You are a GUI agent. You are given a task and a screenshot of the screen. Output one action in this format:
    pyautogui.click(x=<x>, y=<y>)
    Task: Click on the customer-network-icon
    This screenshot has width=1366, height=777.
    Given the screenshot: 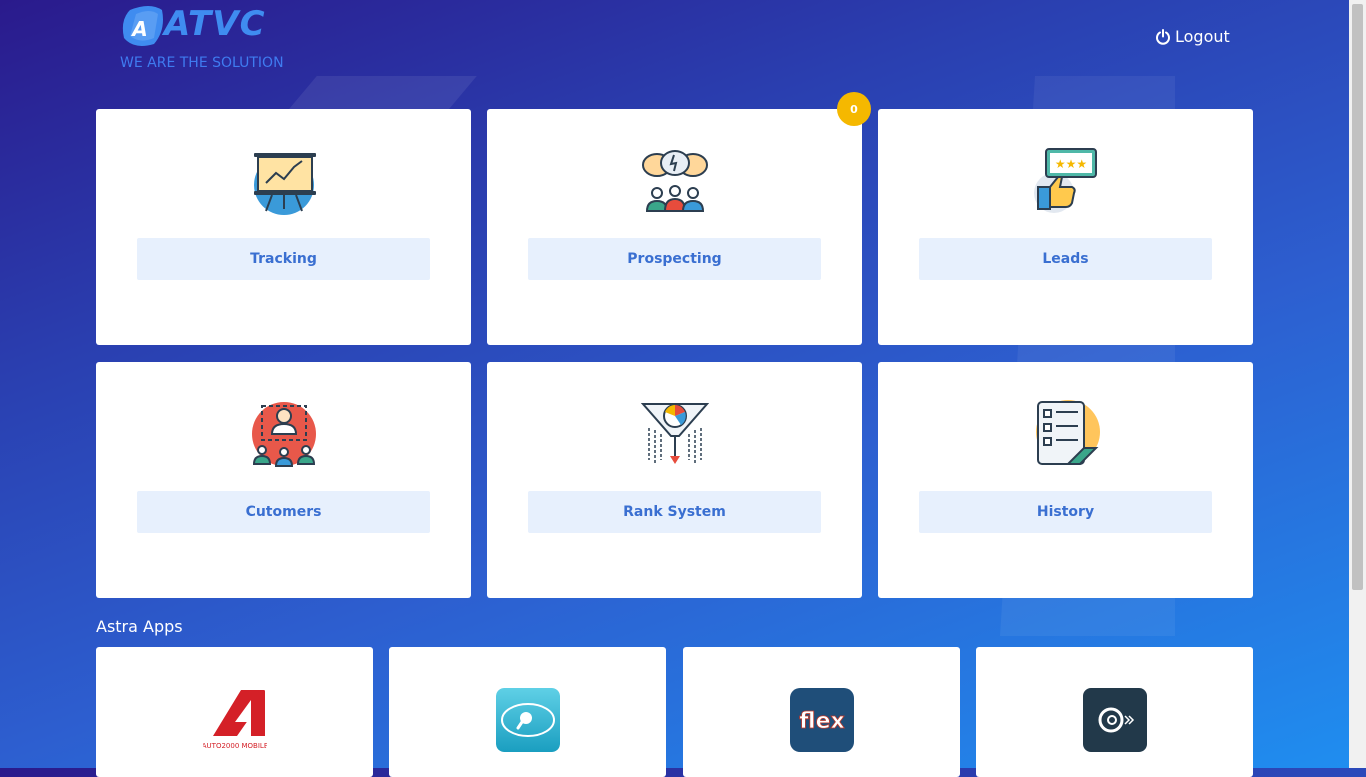 What is the action you would take?
    pyautogui.click(x=284, y=434)
    